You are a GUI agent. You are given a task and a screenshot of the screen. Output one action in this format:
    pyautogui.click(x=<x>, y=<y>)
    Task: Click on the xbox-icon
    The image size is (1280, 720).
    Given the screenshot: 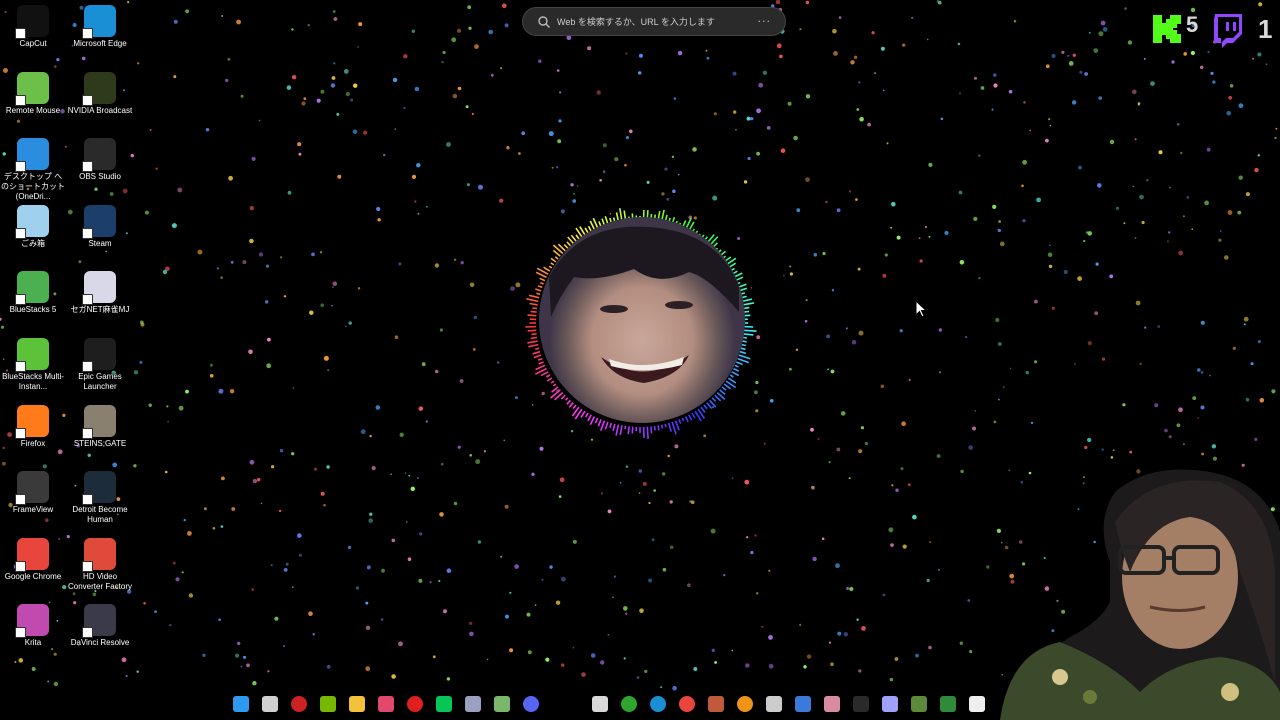 What is the action you would take?
    pyautogui.click(x=629, y=704)
    